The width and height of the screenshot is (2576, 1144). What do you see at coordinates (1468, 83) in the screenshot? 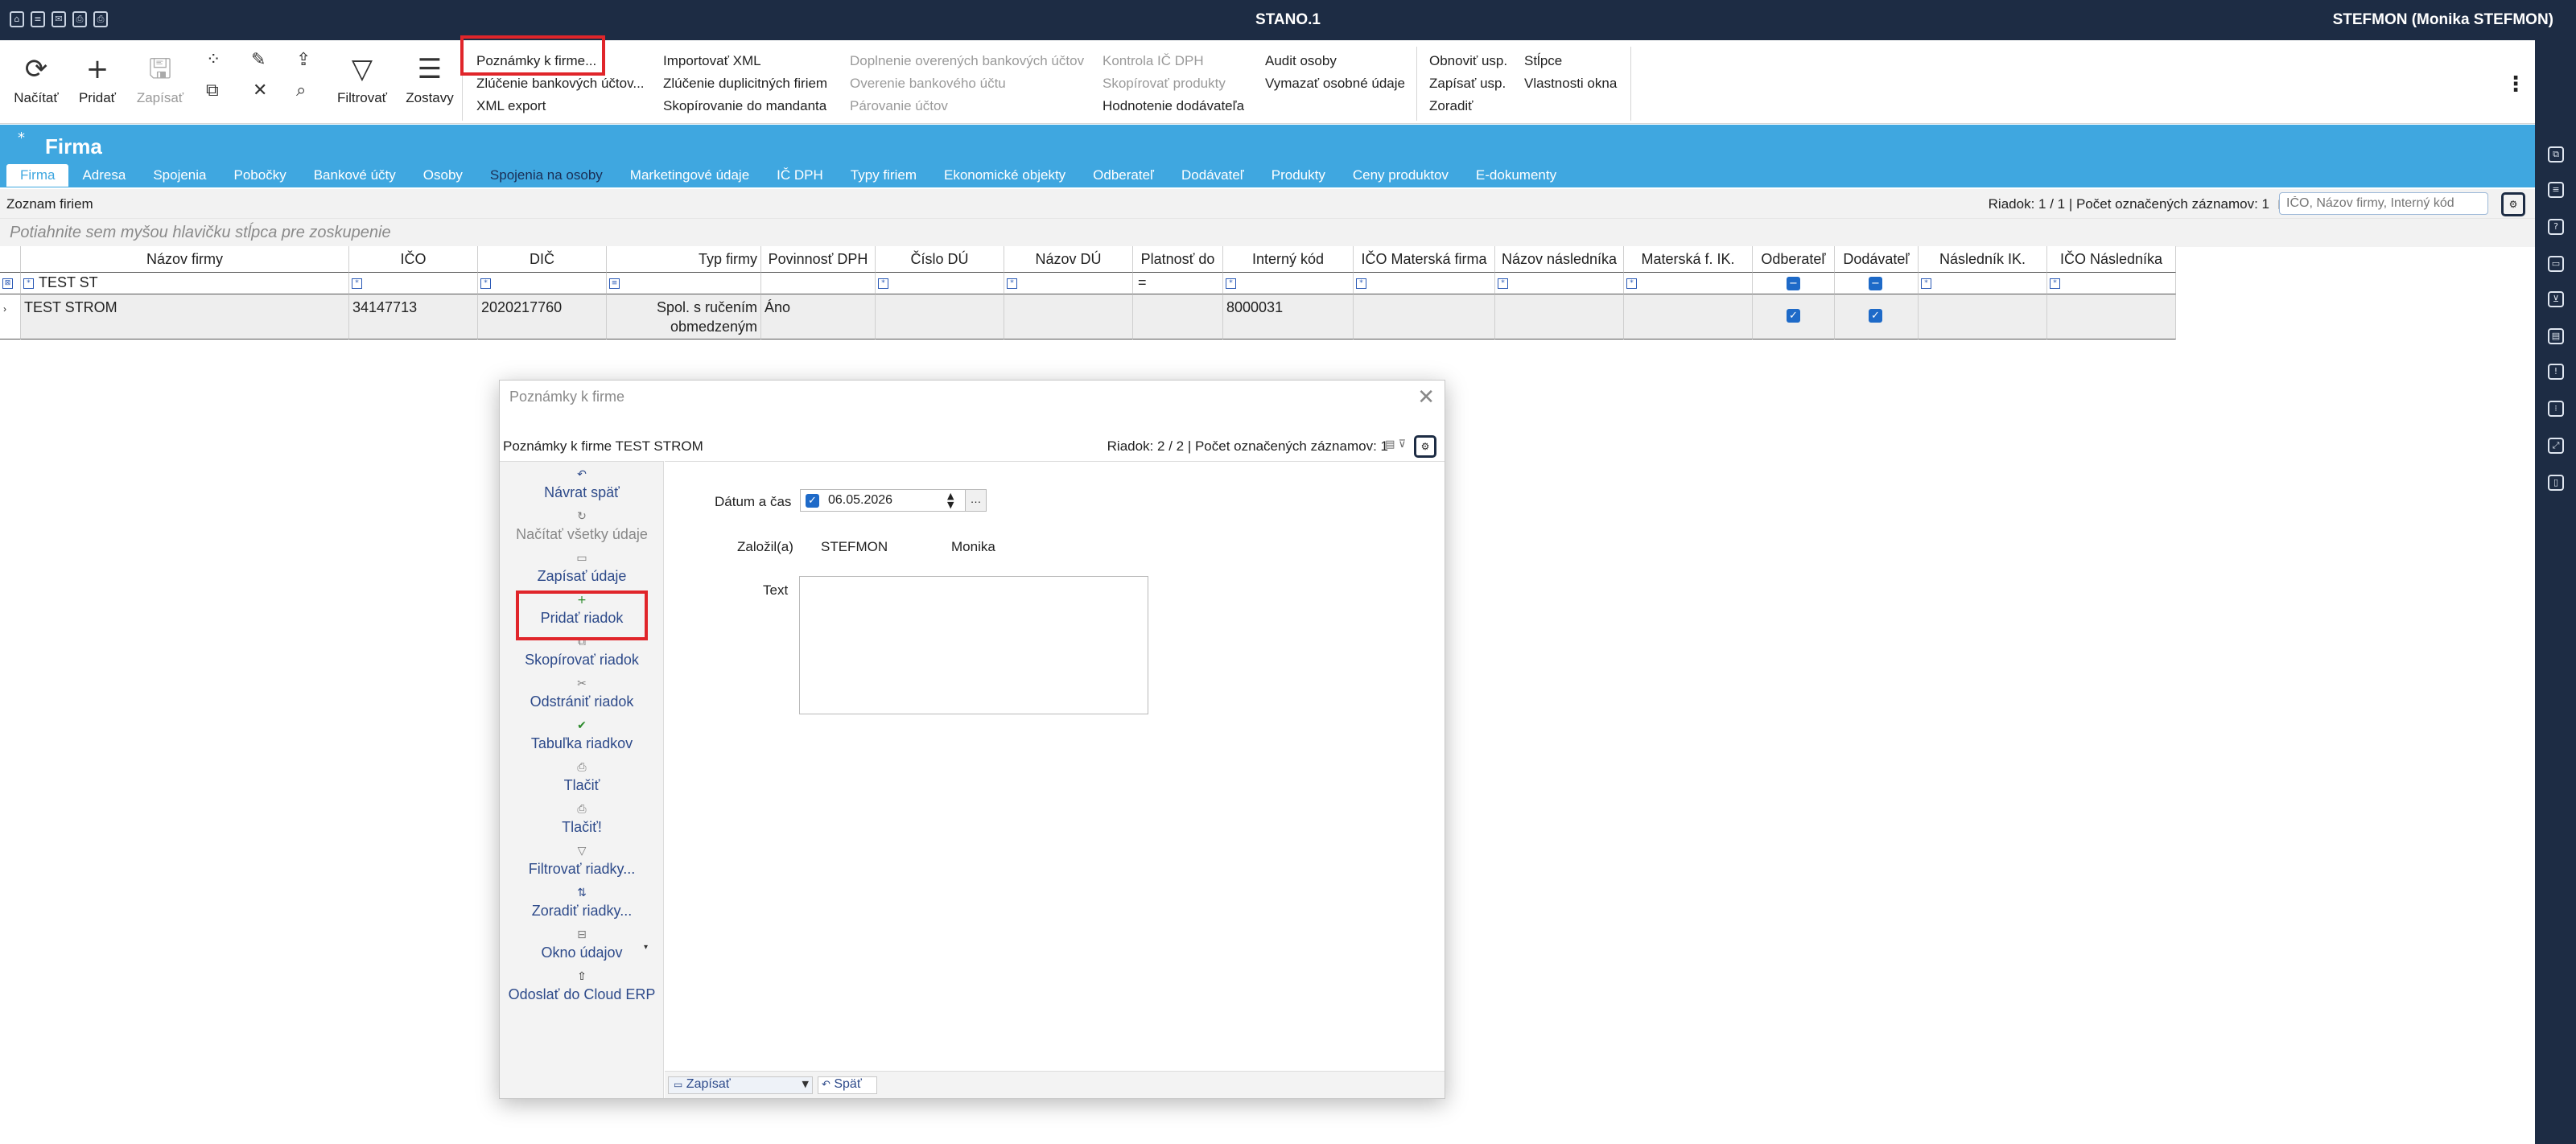
I see `menu-save-settings: Zapísať usp.` at bounding box center [1468, 83].